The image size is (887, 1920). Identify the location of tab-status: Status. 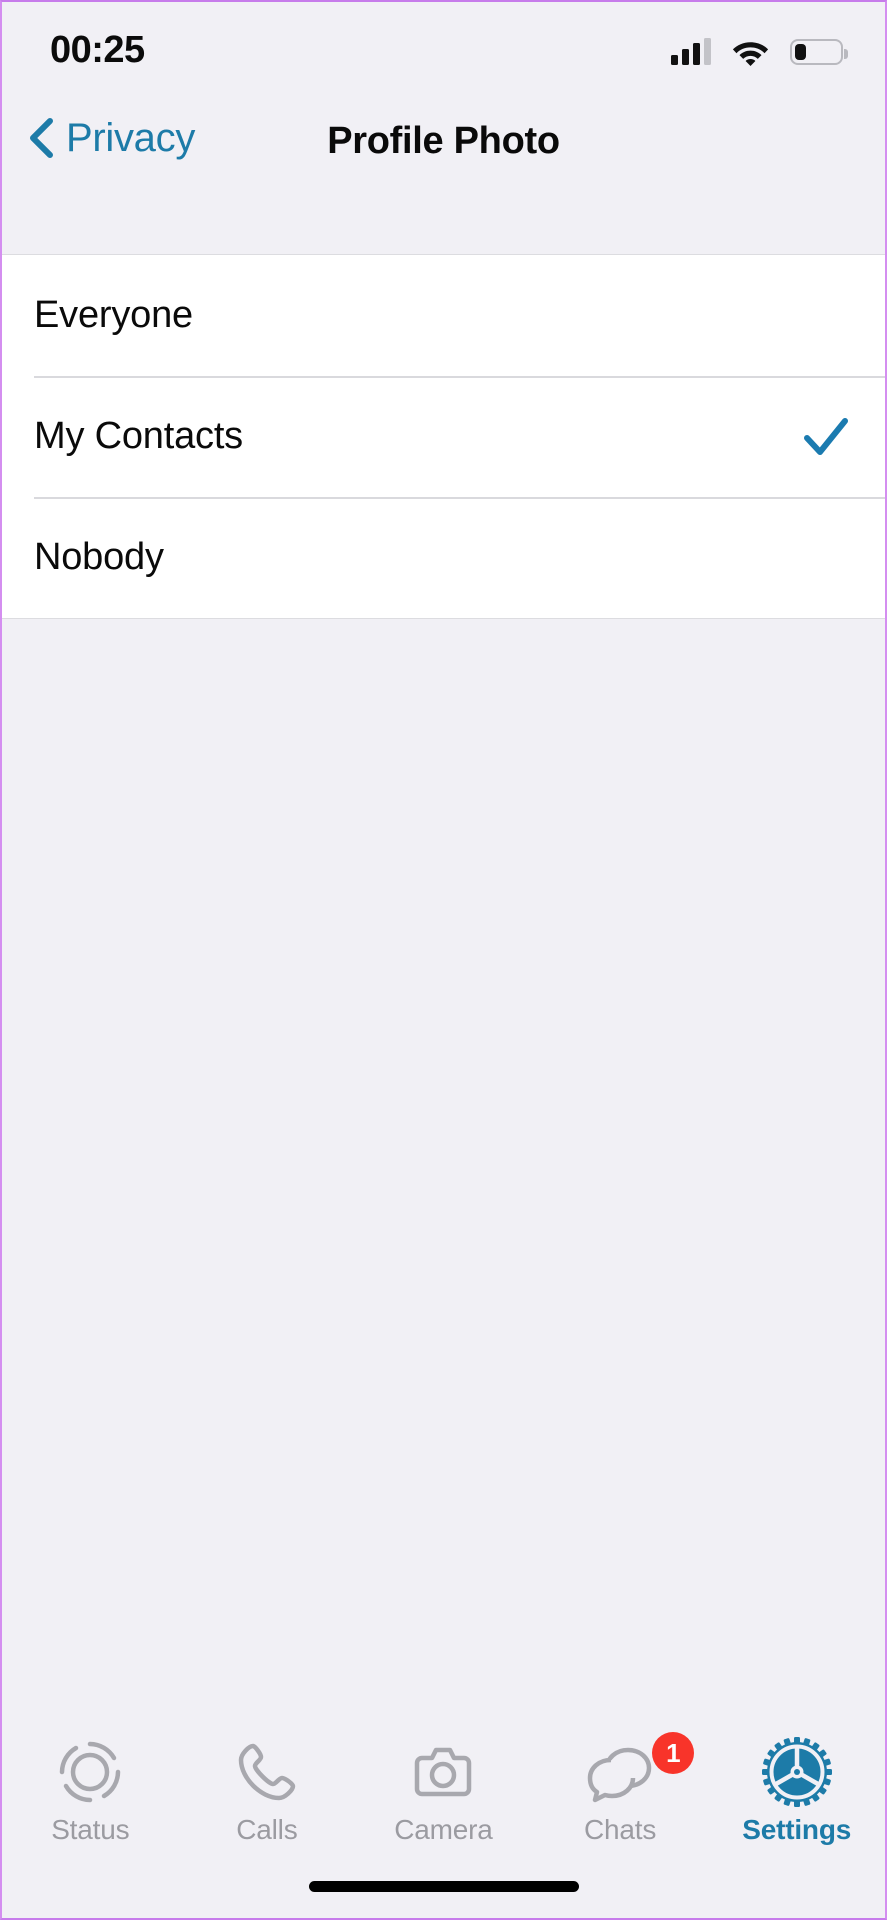
(90, 1791).